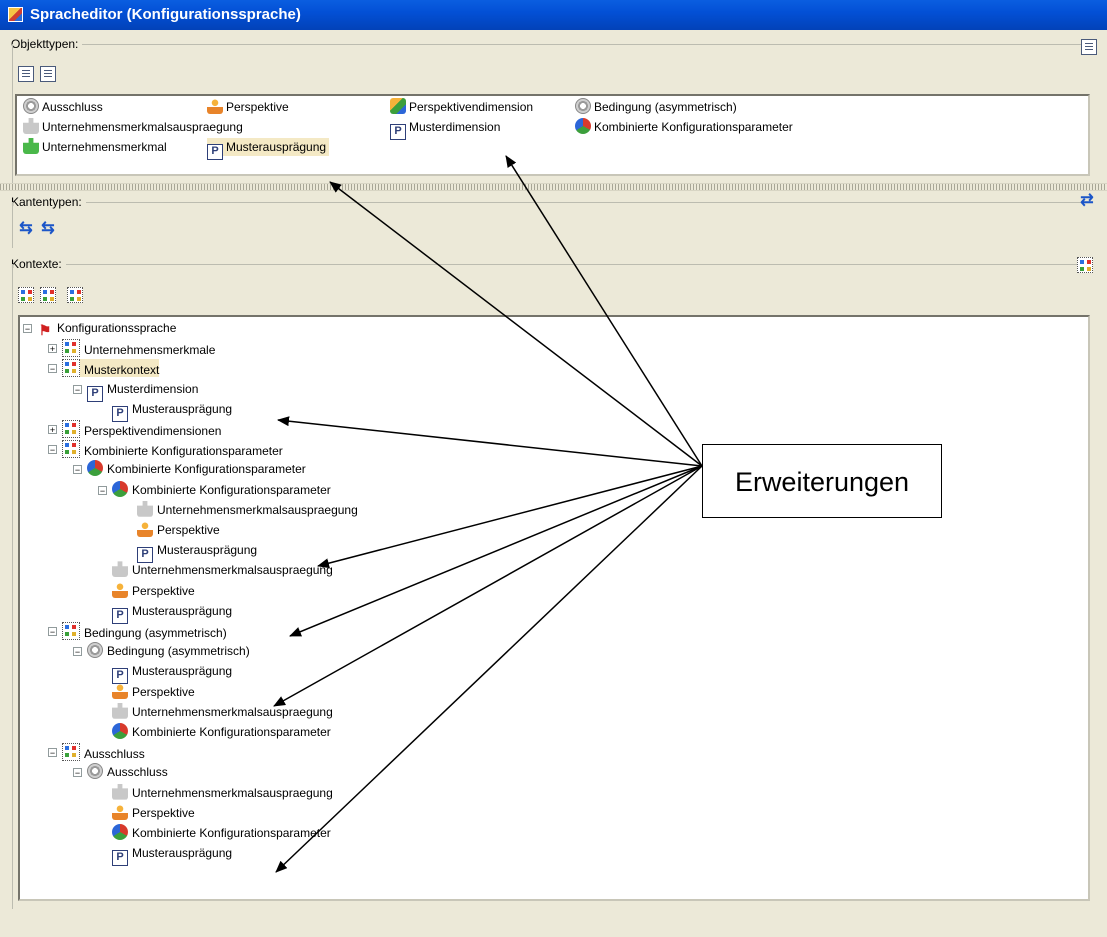  Describe the element at coordinates (553, 187) in the screenshot. I see `splitter` at that location.